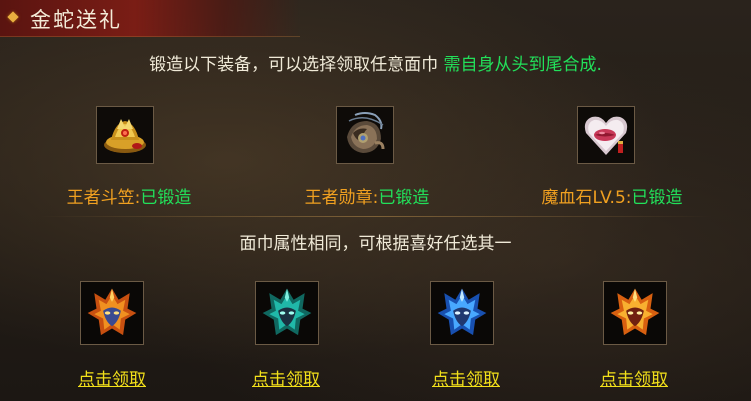 The height and width of the screenshot is (401, 751). I want to click on equip-slot-stone, so click(606, 135).